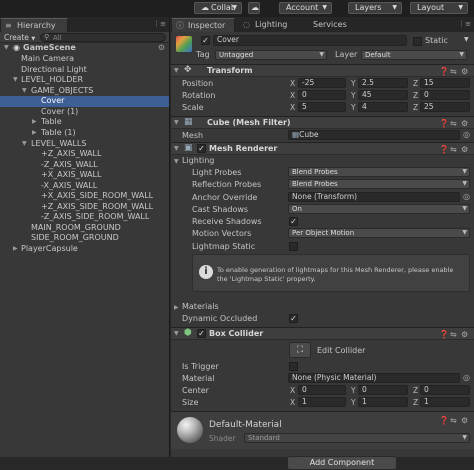 The width and height of the screenshot is (474, 470). What do you see at coordinates (379, 184) in the screenshot?
I see `reflection-probes-dropdown: Blend Probes ▼` at bounding box center [379, 184].